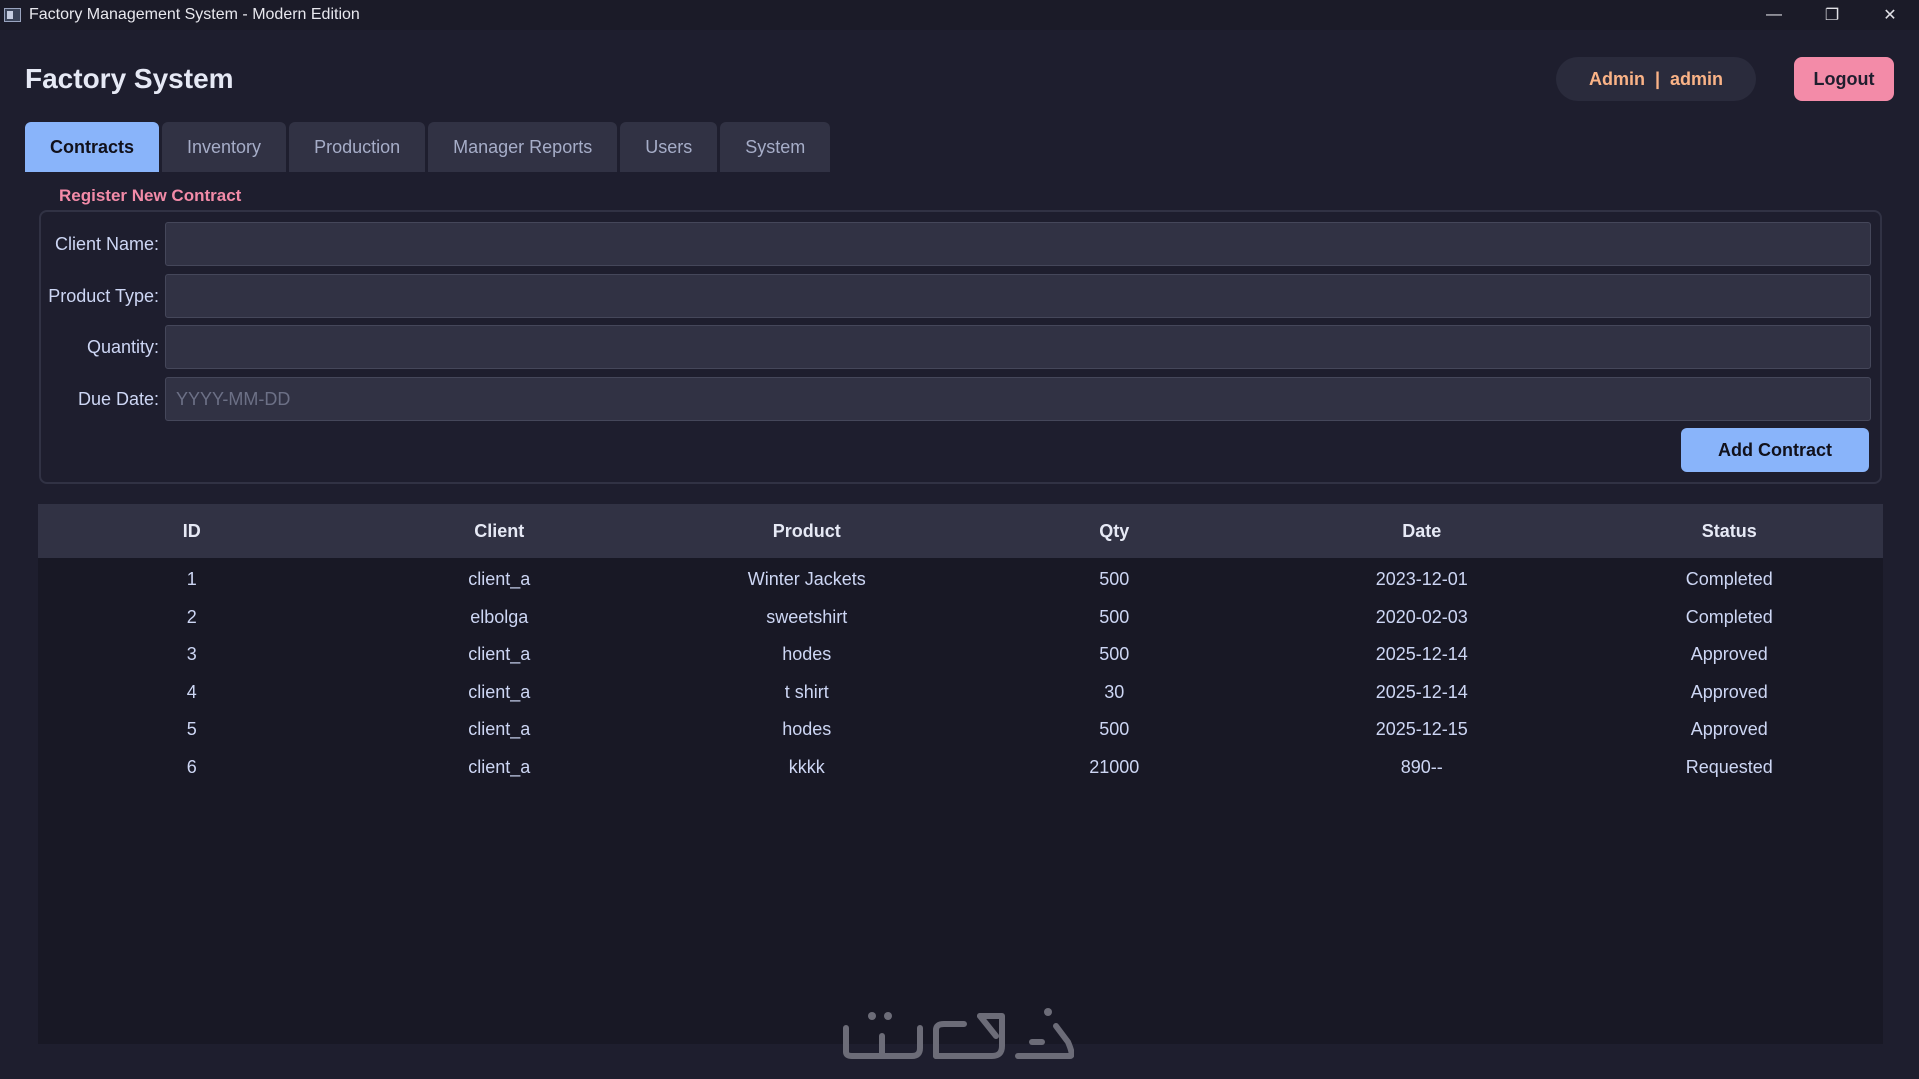 The height and width of the screenshot is (1079, 1919). What do you see at coordinates (357, 147) in the screenshot?
I see `tab-production: Production` at bounding box center [357, 147].